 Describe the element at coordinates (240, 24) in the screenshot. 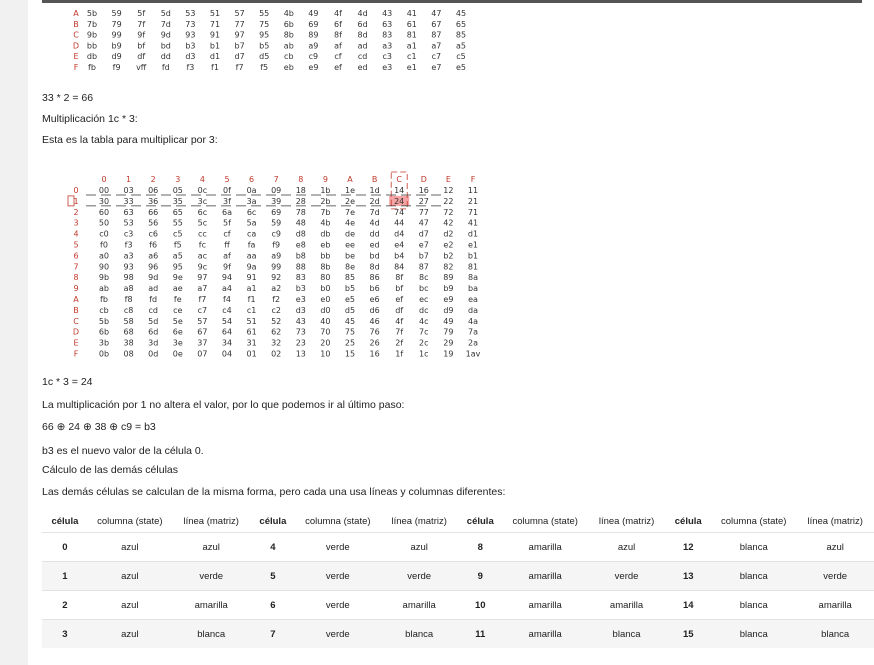

I see `table-cell: 77` at that location.